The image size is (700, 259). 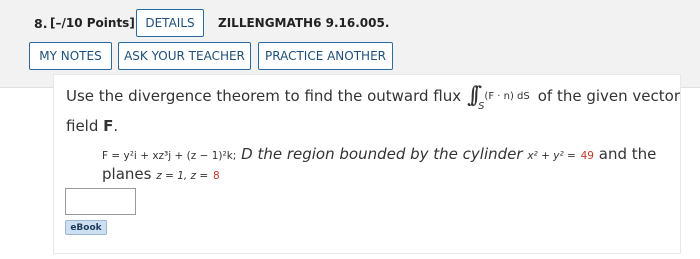 I want to click on planes-value: 8, so click(x=216, y=176).